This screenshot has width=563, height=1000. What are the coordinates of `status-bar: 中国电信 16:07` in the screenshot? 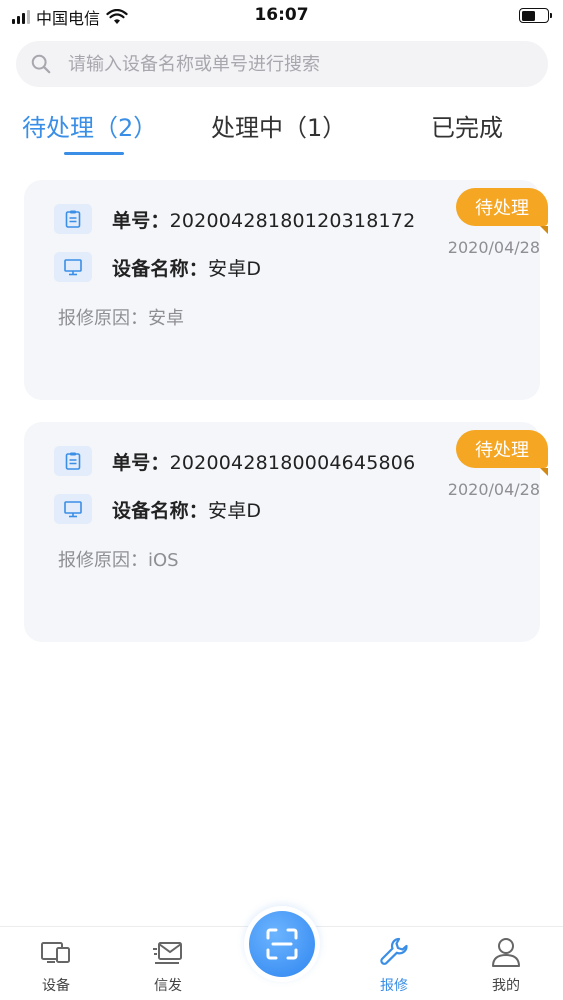 It's located at (281, 17).